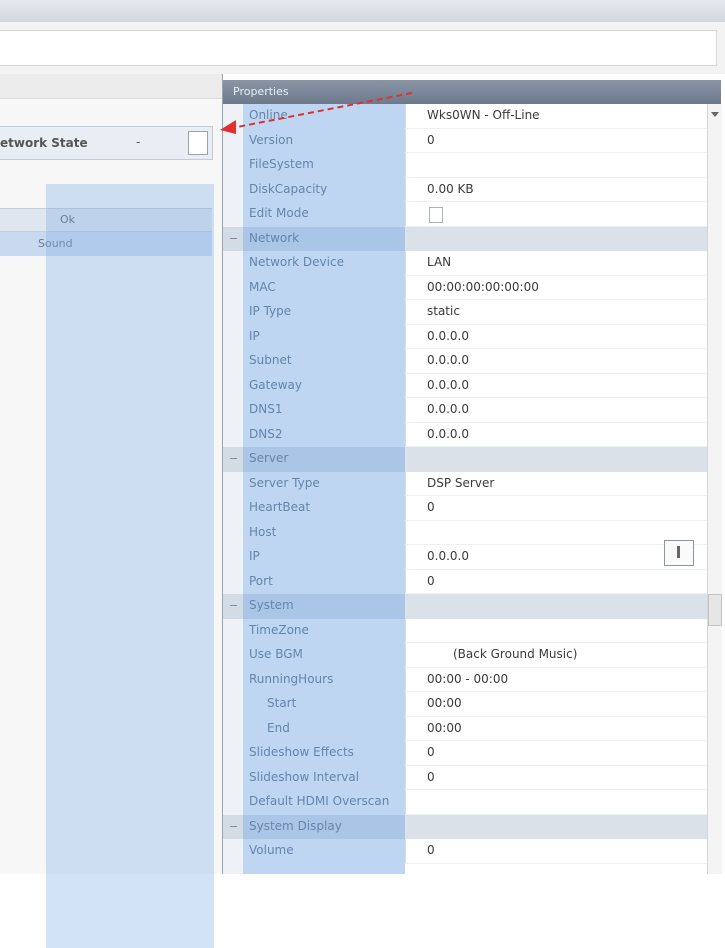 The width and height of the screenshot is (725, 948). I want to click on annotation-arrow, so click(316, 113).